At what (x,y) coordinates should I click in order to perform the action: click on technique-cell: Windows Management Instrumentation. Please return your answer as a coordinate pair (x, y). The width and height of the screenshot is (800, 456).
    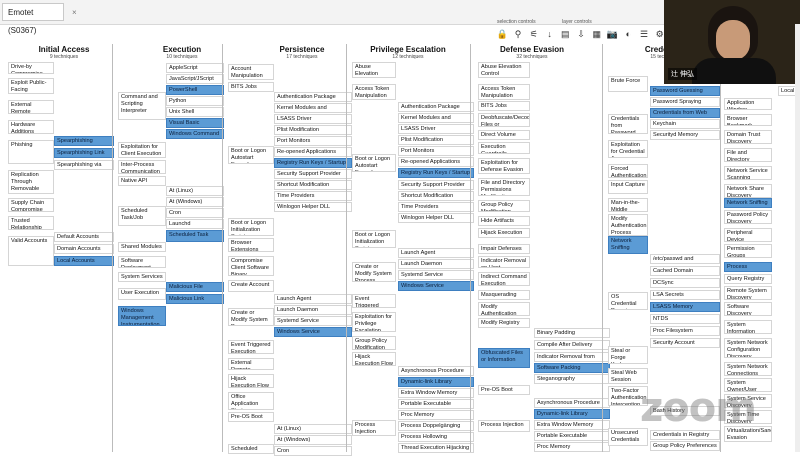
    Looking at the image, I should click on (142, 316).